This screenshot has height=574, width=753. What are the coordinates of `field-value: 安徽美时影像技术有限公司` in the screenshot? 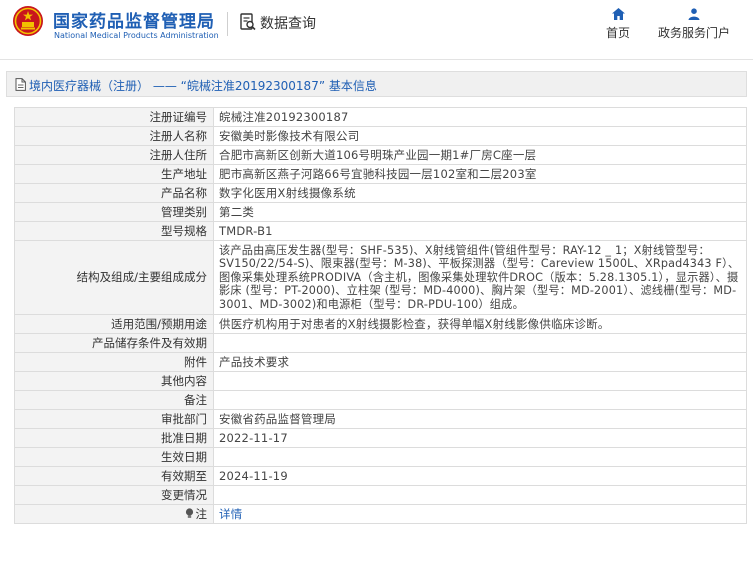 It's located at (480, 136).